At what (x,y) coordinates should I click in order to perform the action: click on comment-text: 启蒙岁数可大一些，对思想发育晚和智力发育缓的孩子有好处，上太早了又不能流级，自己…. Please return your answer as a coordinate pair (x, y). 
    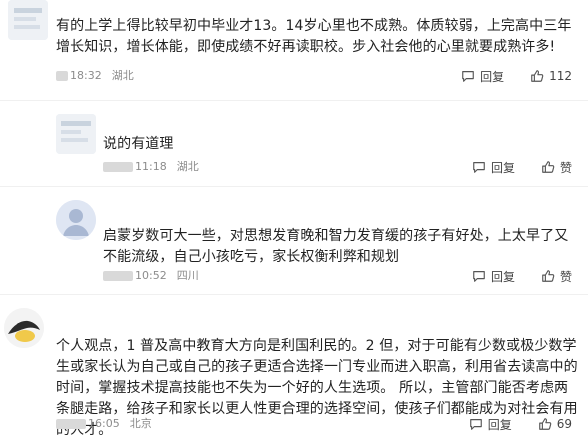
    Looking at the image, I should click on (336, 246).